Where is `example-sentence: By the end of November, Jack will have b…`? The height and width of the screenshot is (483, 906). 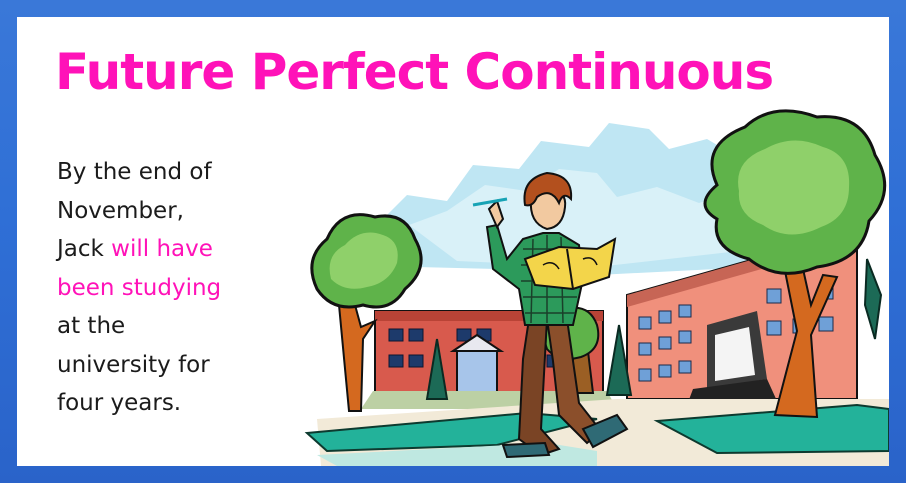 example-sentence: By the end of November, Jack will have b… is located at coordinates (172, 288).